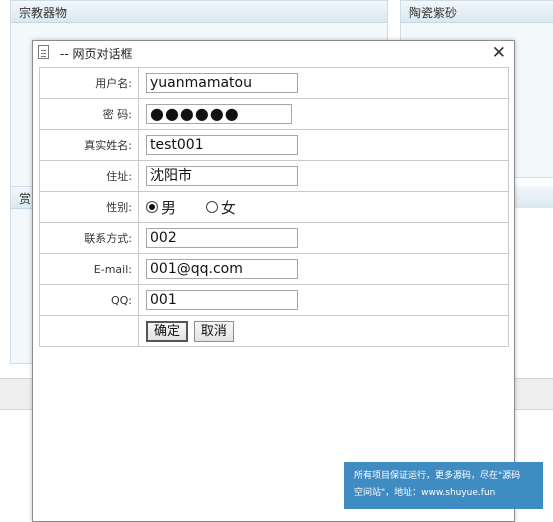  I want to click on email-input: 001@qq.com, so click(222, 269).